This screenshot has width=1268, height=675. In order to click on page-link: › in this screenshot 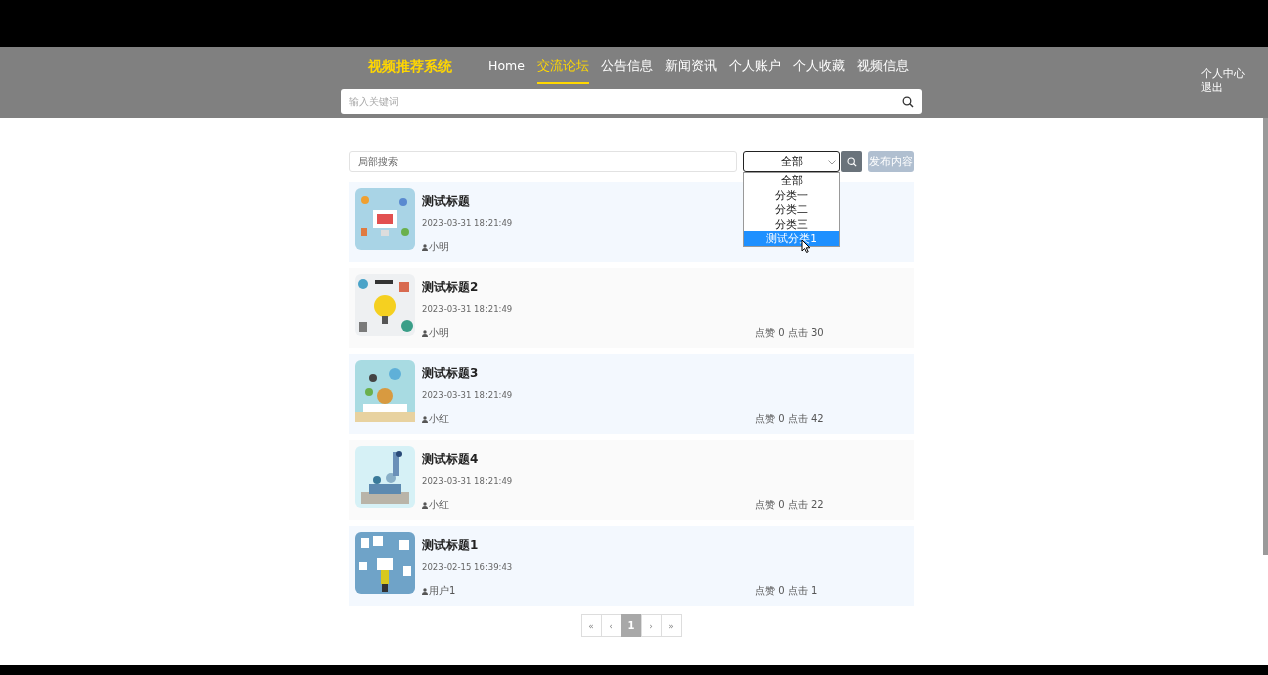, I will do `click(651, 625)`.